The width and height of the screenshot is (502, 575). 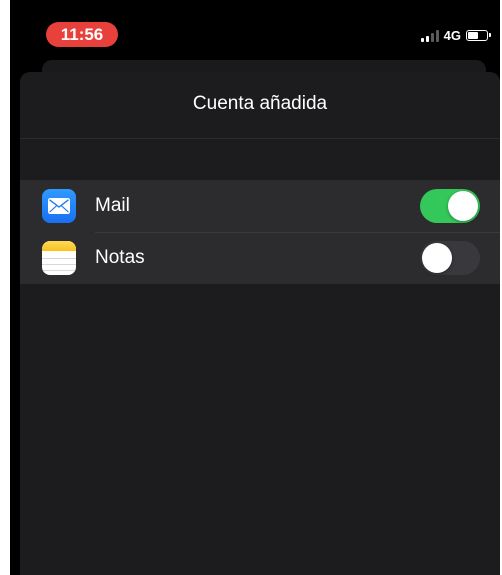 I want to click on notes-toggle, so click(x=450, y=258).